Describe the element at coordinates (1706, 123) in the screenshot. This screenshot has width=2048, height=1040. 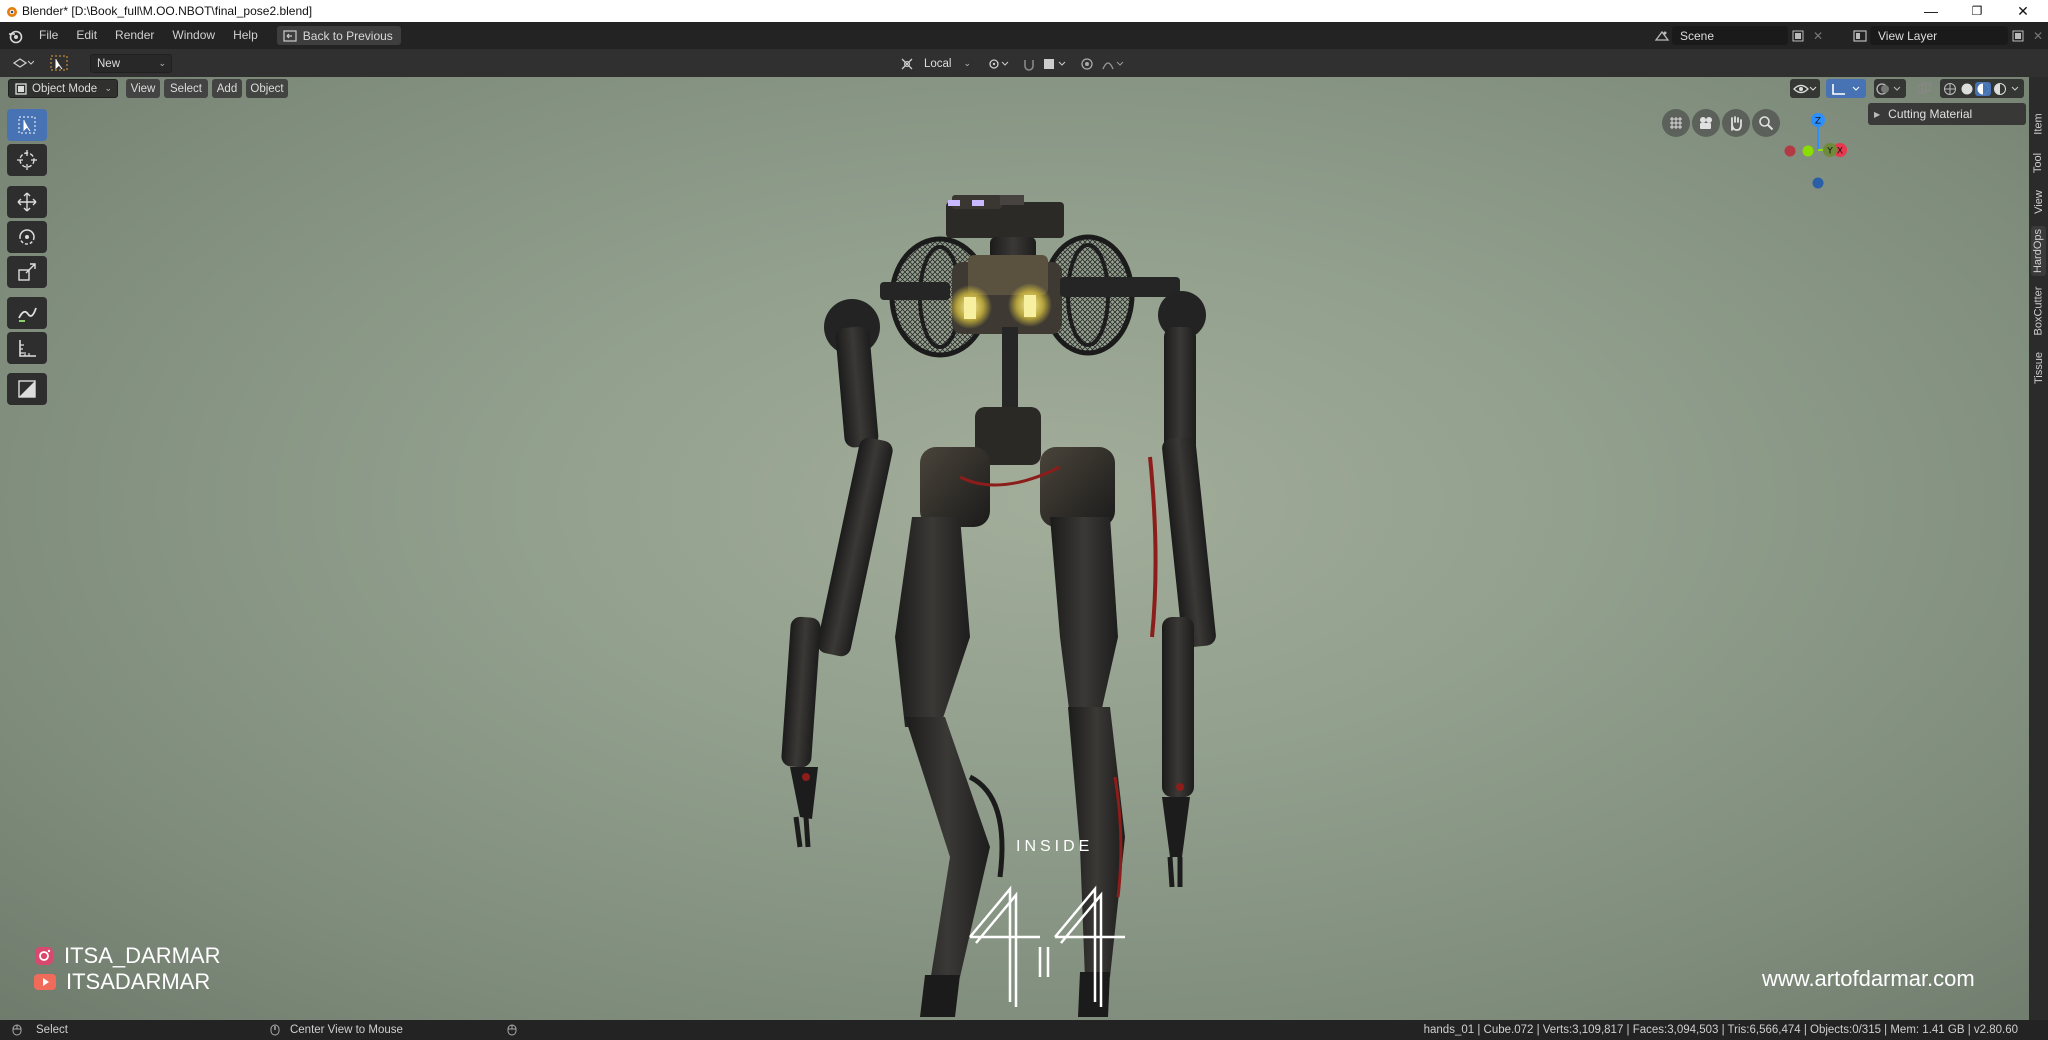
I see `camera-view-button` at that location.